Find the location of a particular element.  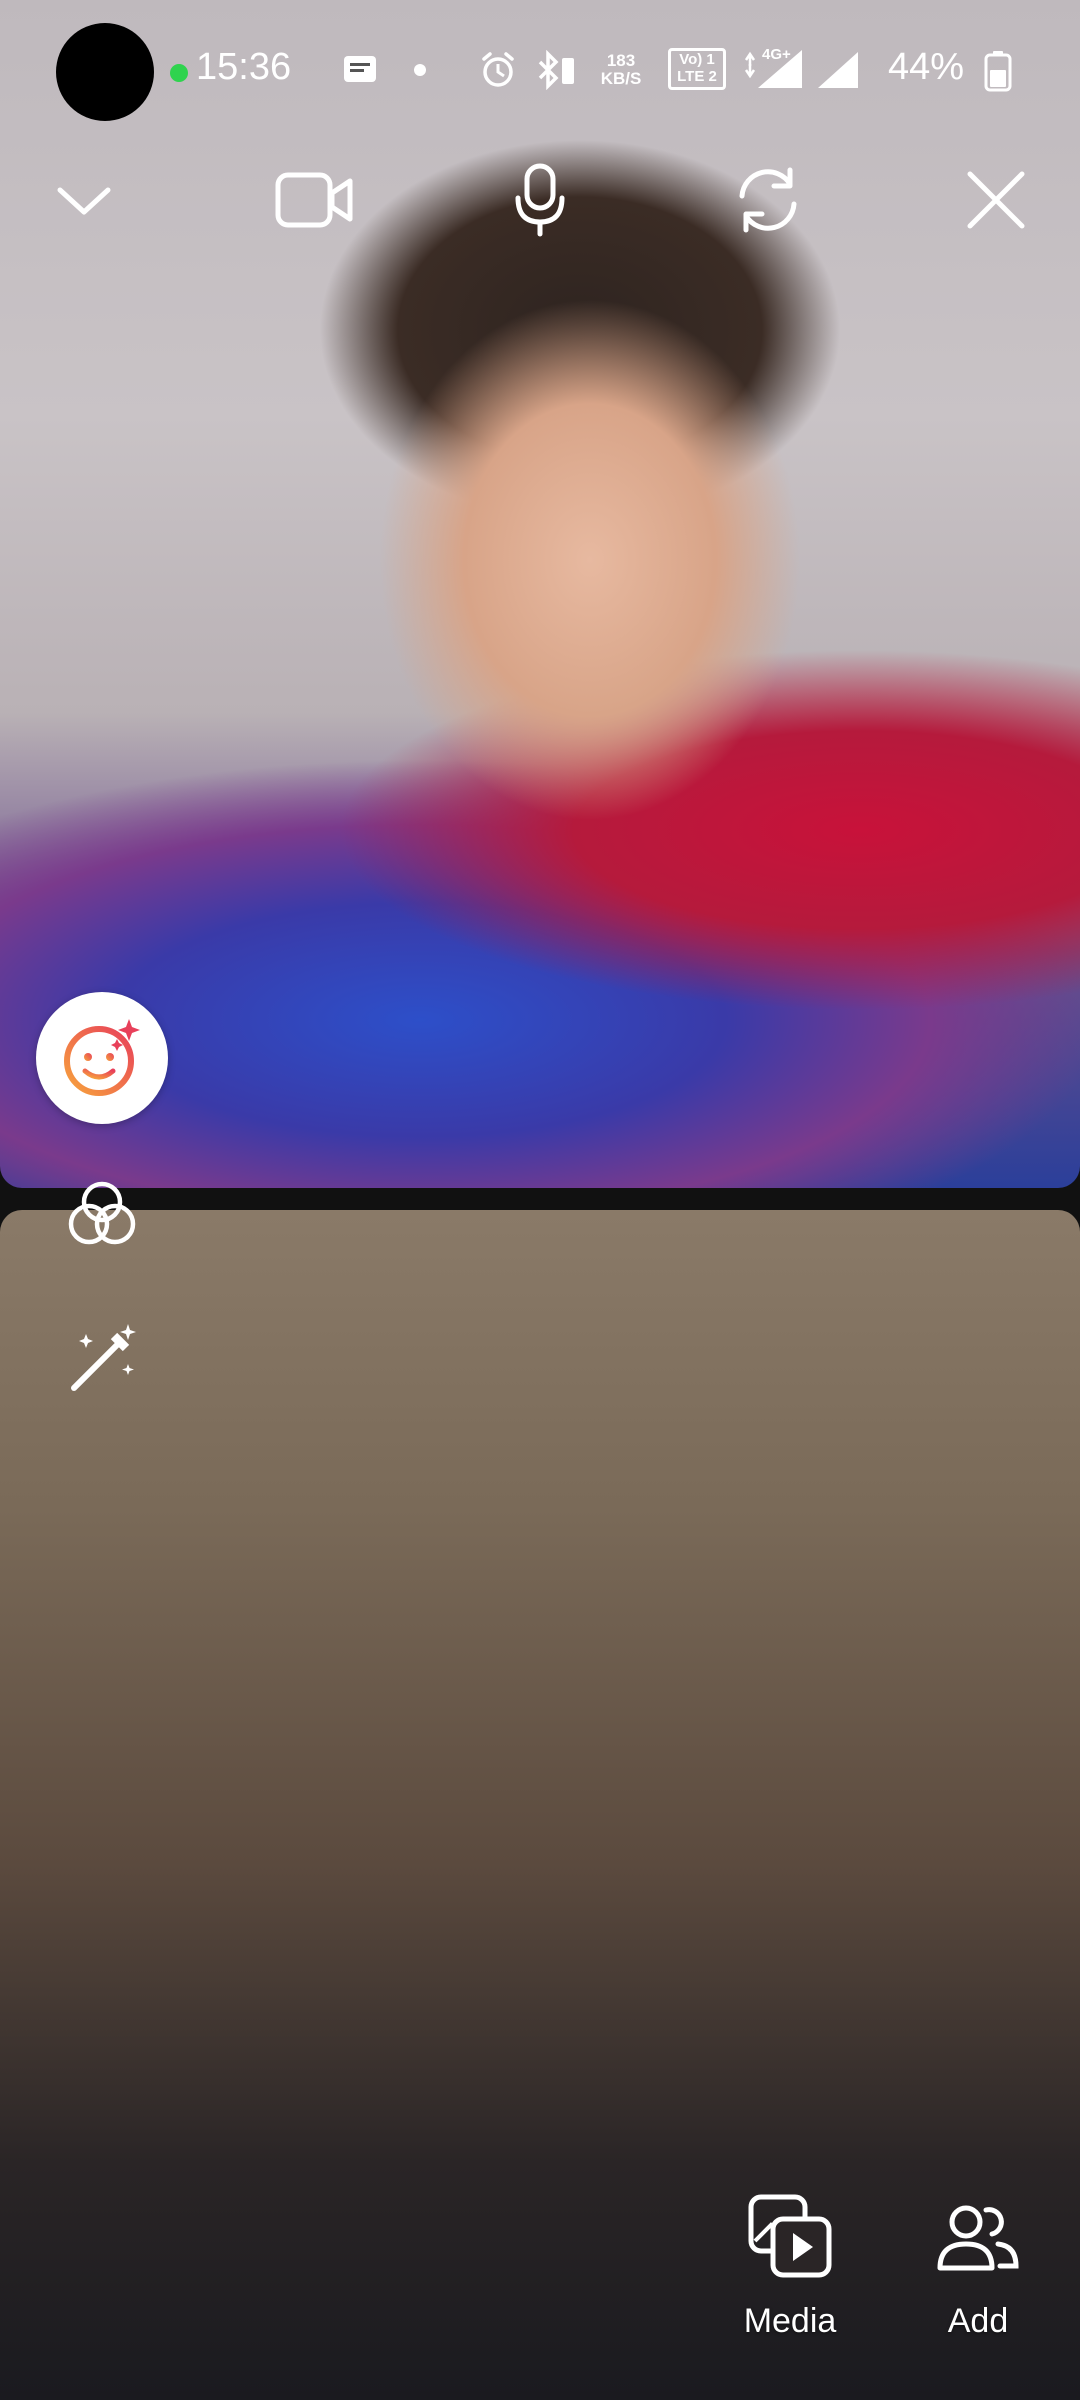

microphone-toggle-button is located at coordinates (540, 200).